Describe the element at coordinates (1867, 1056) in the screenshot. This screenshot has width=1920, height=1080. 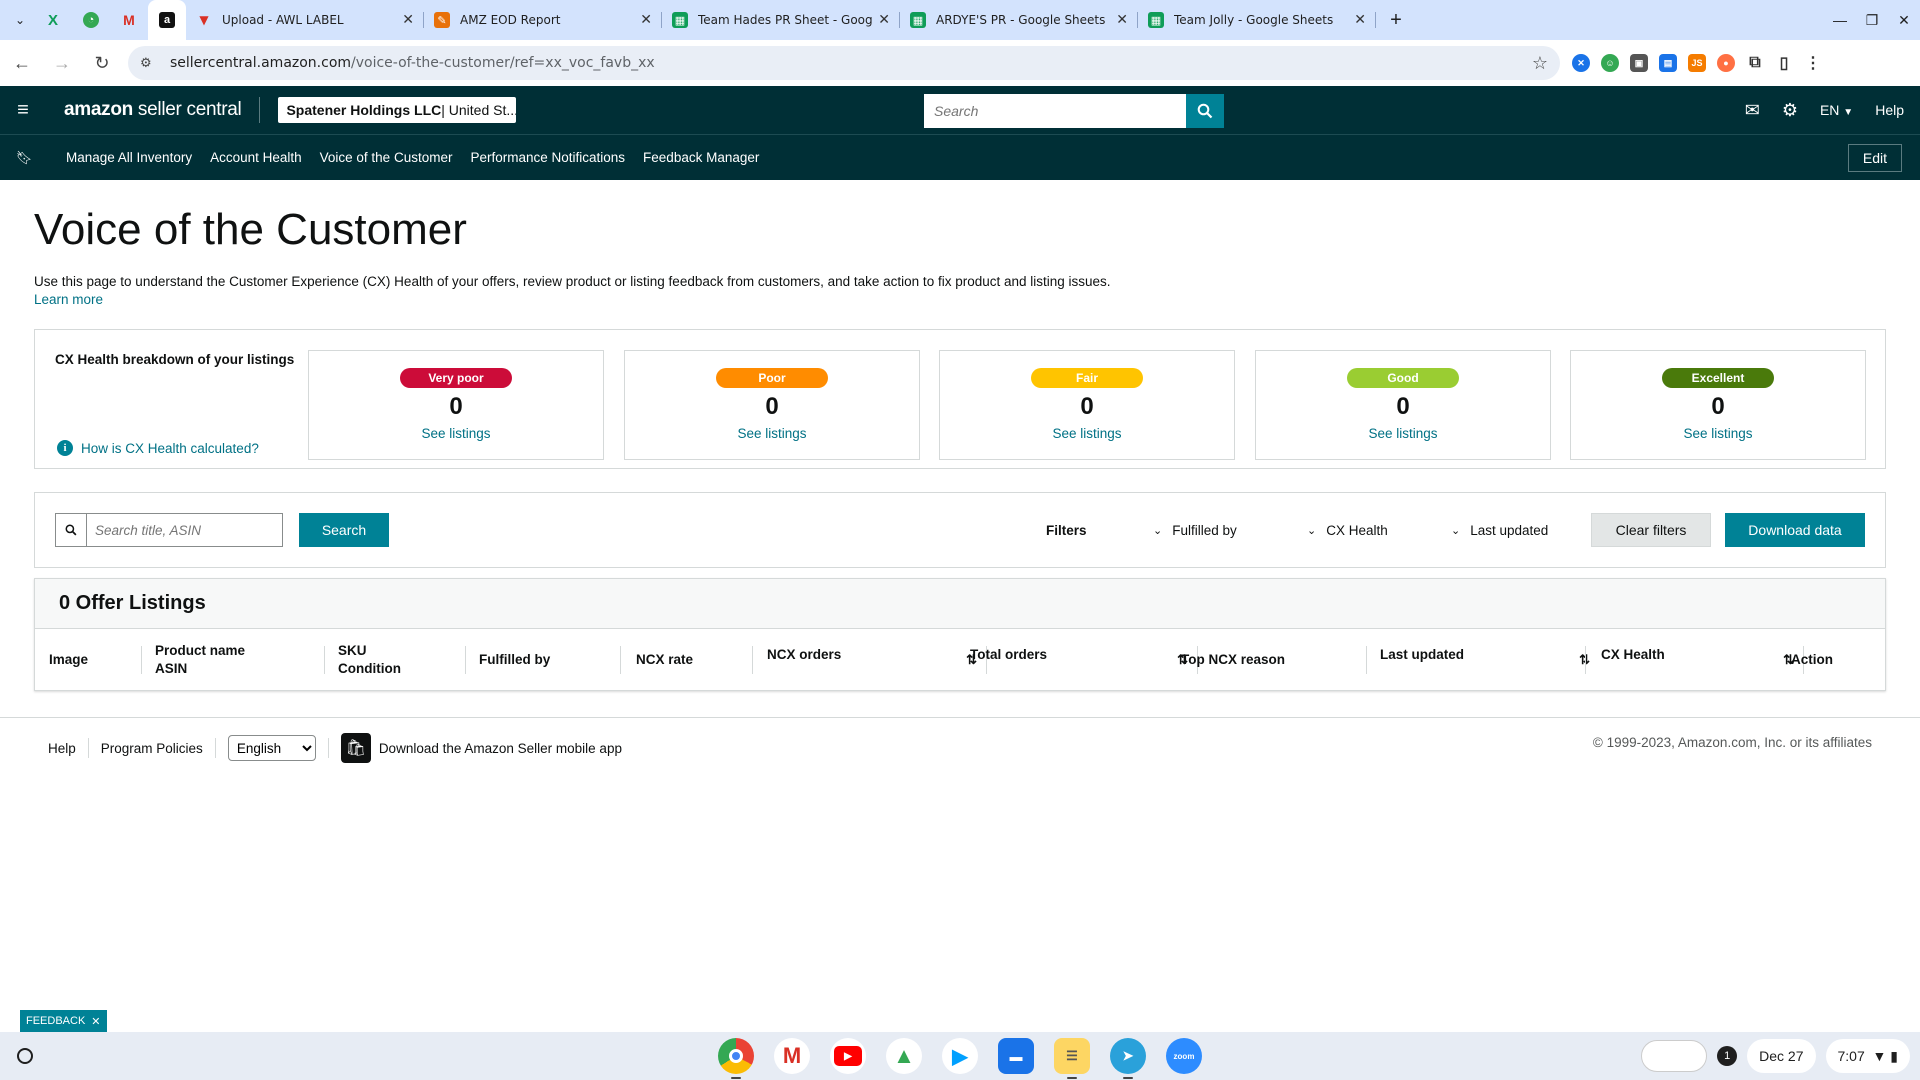
I see `status-area: 7:07 ▼ ▮` at that location.